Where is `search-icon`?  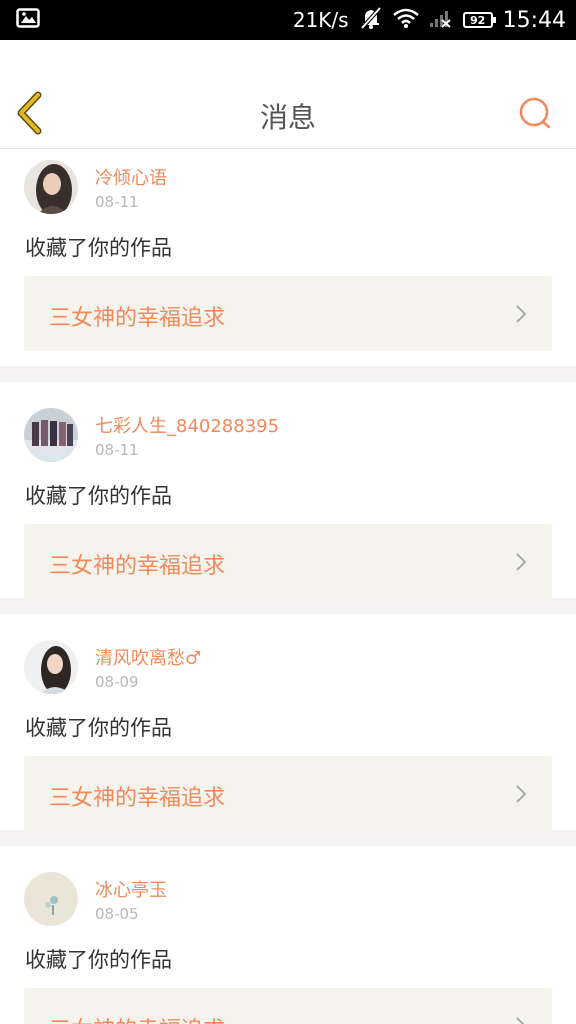
search-icon is located at coordinates (536, 117).